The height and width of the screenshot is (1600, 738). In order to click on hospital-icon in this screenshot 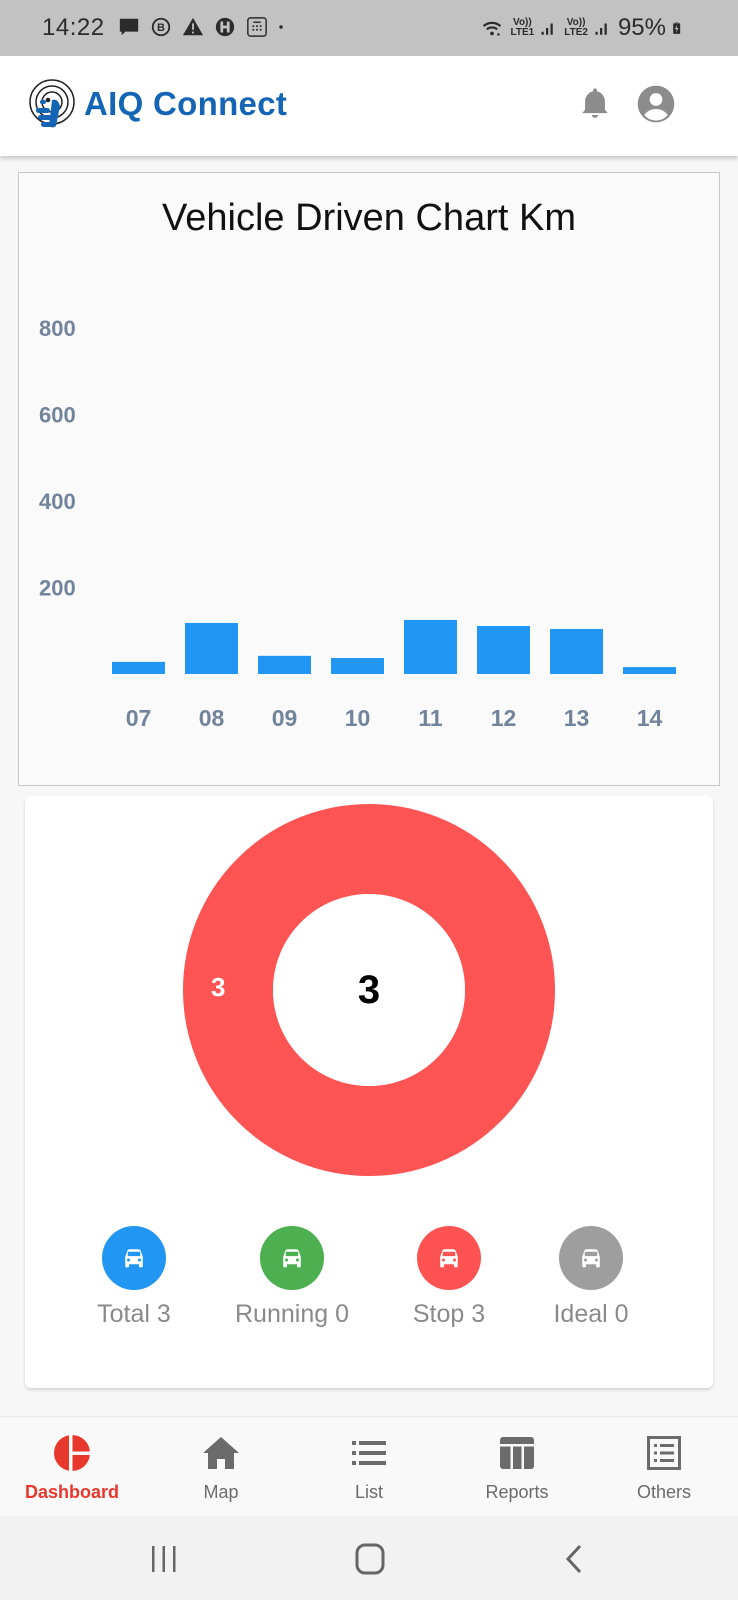, I will do `click(225, 27)`.